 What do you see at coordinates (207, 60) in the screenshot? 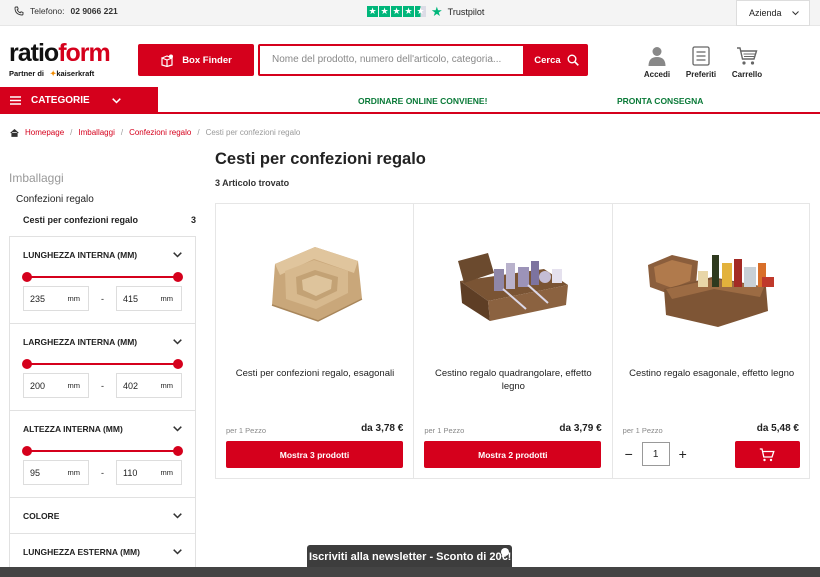
I see `box-finder-label: Box Finder` at bounding box center [207, 60].